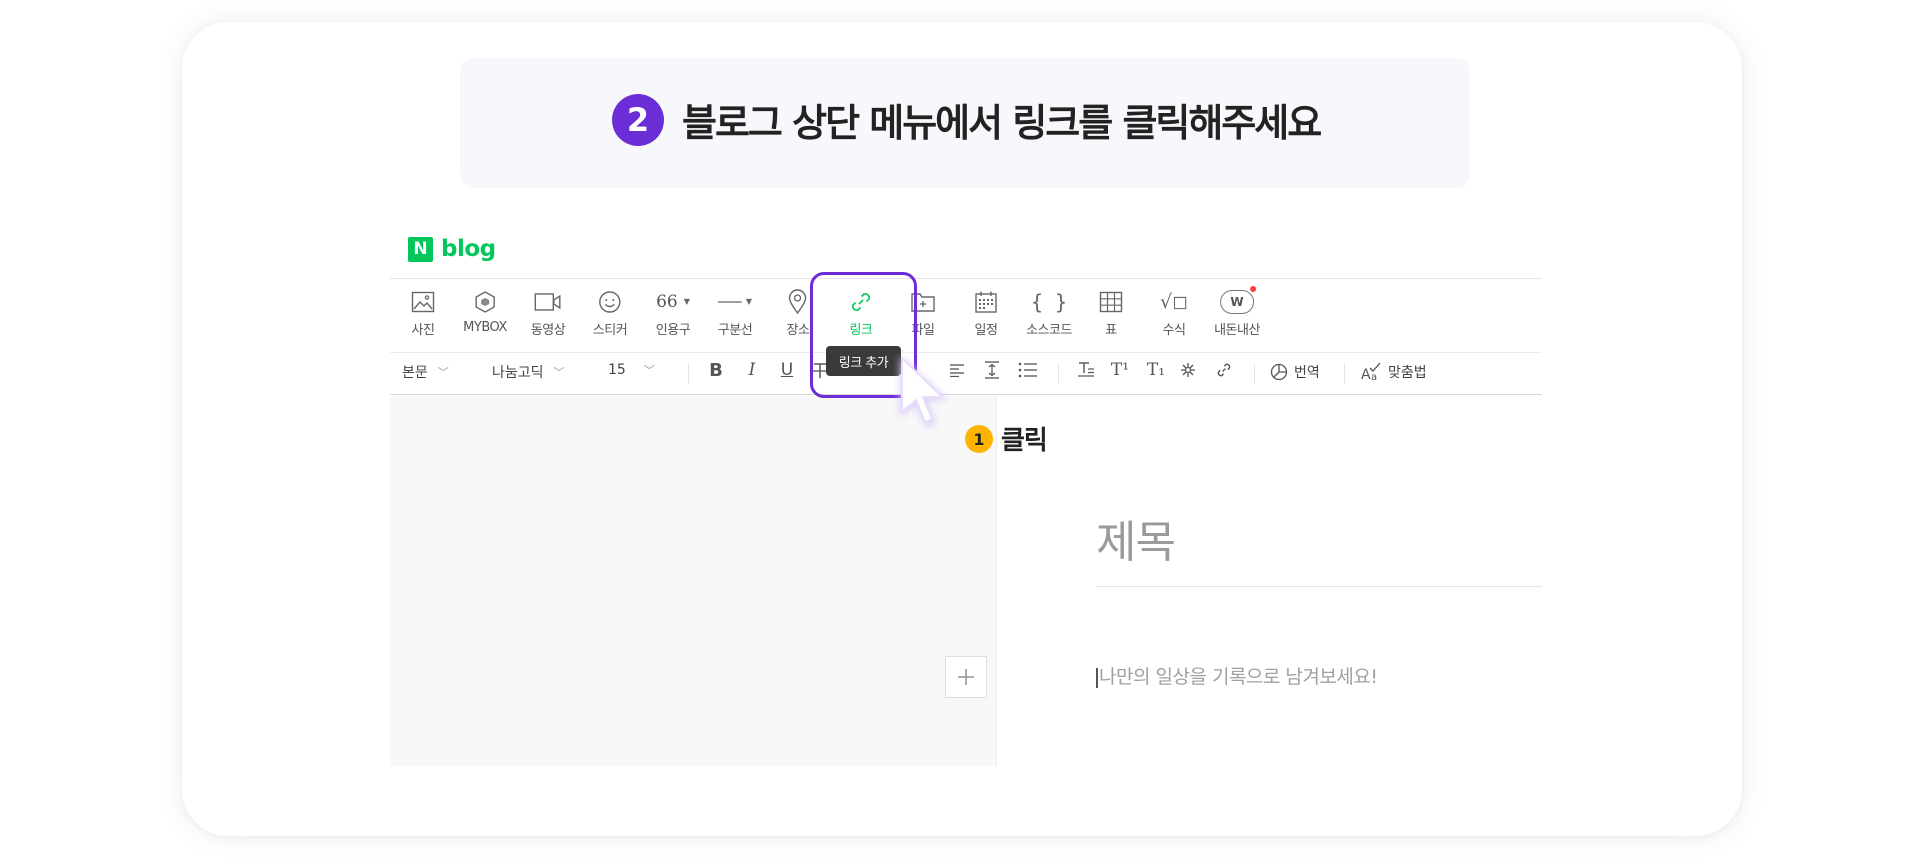 The image size is (1920, 858). I want to click on notification-dot, so click(1253, 289).